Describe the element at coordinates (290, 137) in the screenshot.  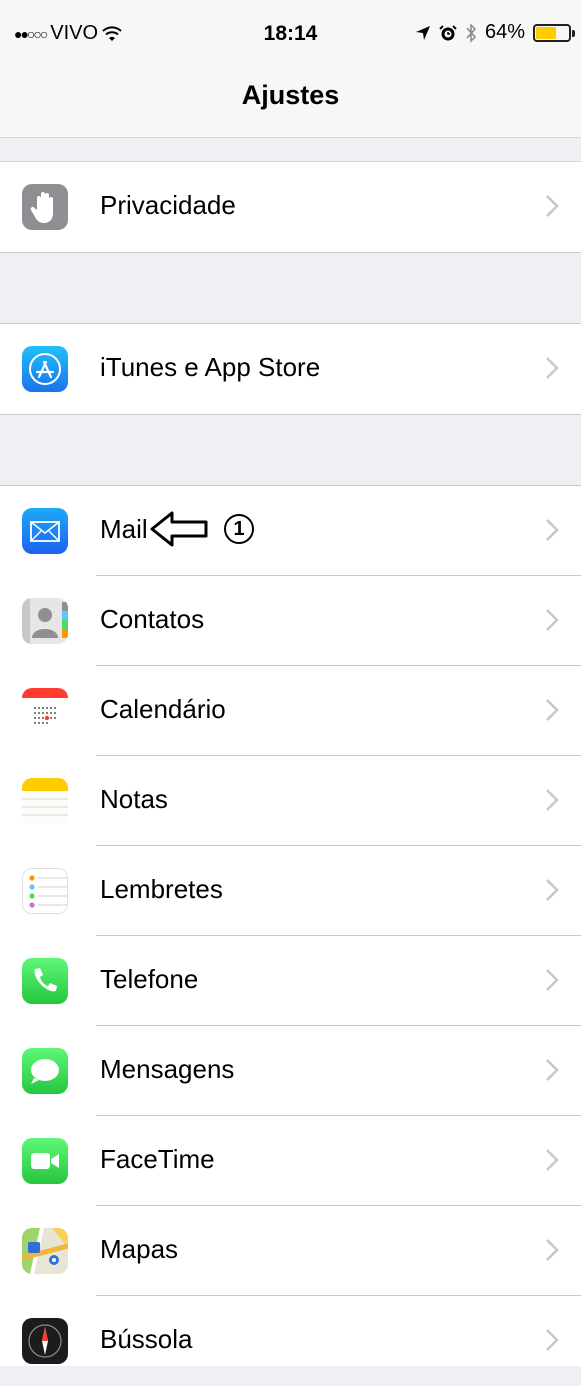
I see `nav-divider` at that location.